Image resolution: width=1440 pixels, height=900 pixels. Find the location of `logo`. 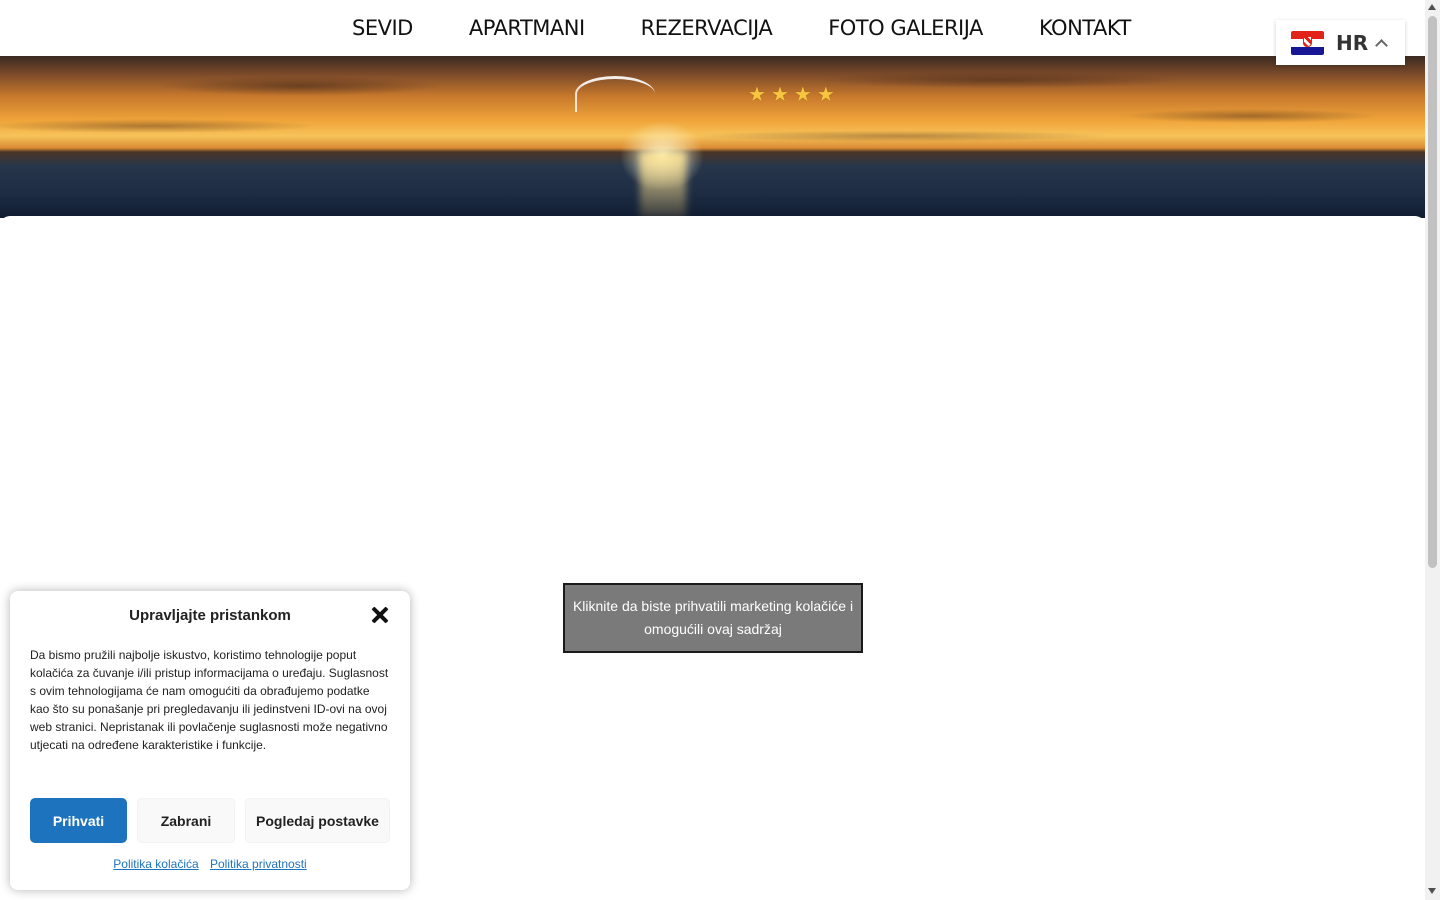

logo is located at coordinates (615, 94).